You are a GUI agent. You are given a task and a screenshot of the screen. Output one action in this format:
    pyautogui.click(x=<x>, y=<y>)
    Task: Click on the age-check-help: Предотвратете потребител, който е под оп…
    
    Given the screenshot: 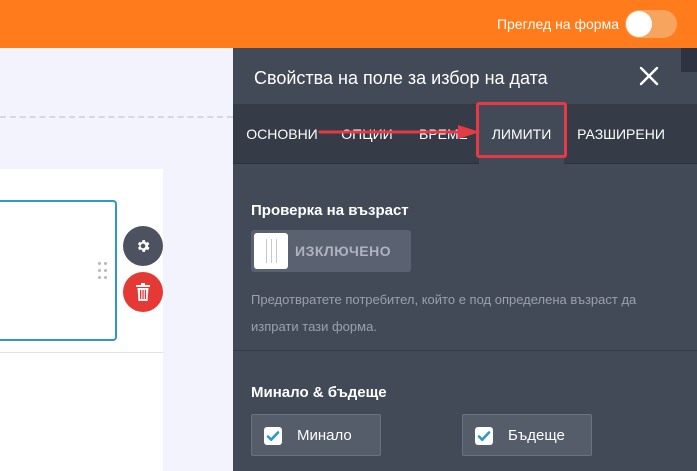 What is the action you would take?
    pyautogui.click(x=444, y=313)
    